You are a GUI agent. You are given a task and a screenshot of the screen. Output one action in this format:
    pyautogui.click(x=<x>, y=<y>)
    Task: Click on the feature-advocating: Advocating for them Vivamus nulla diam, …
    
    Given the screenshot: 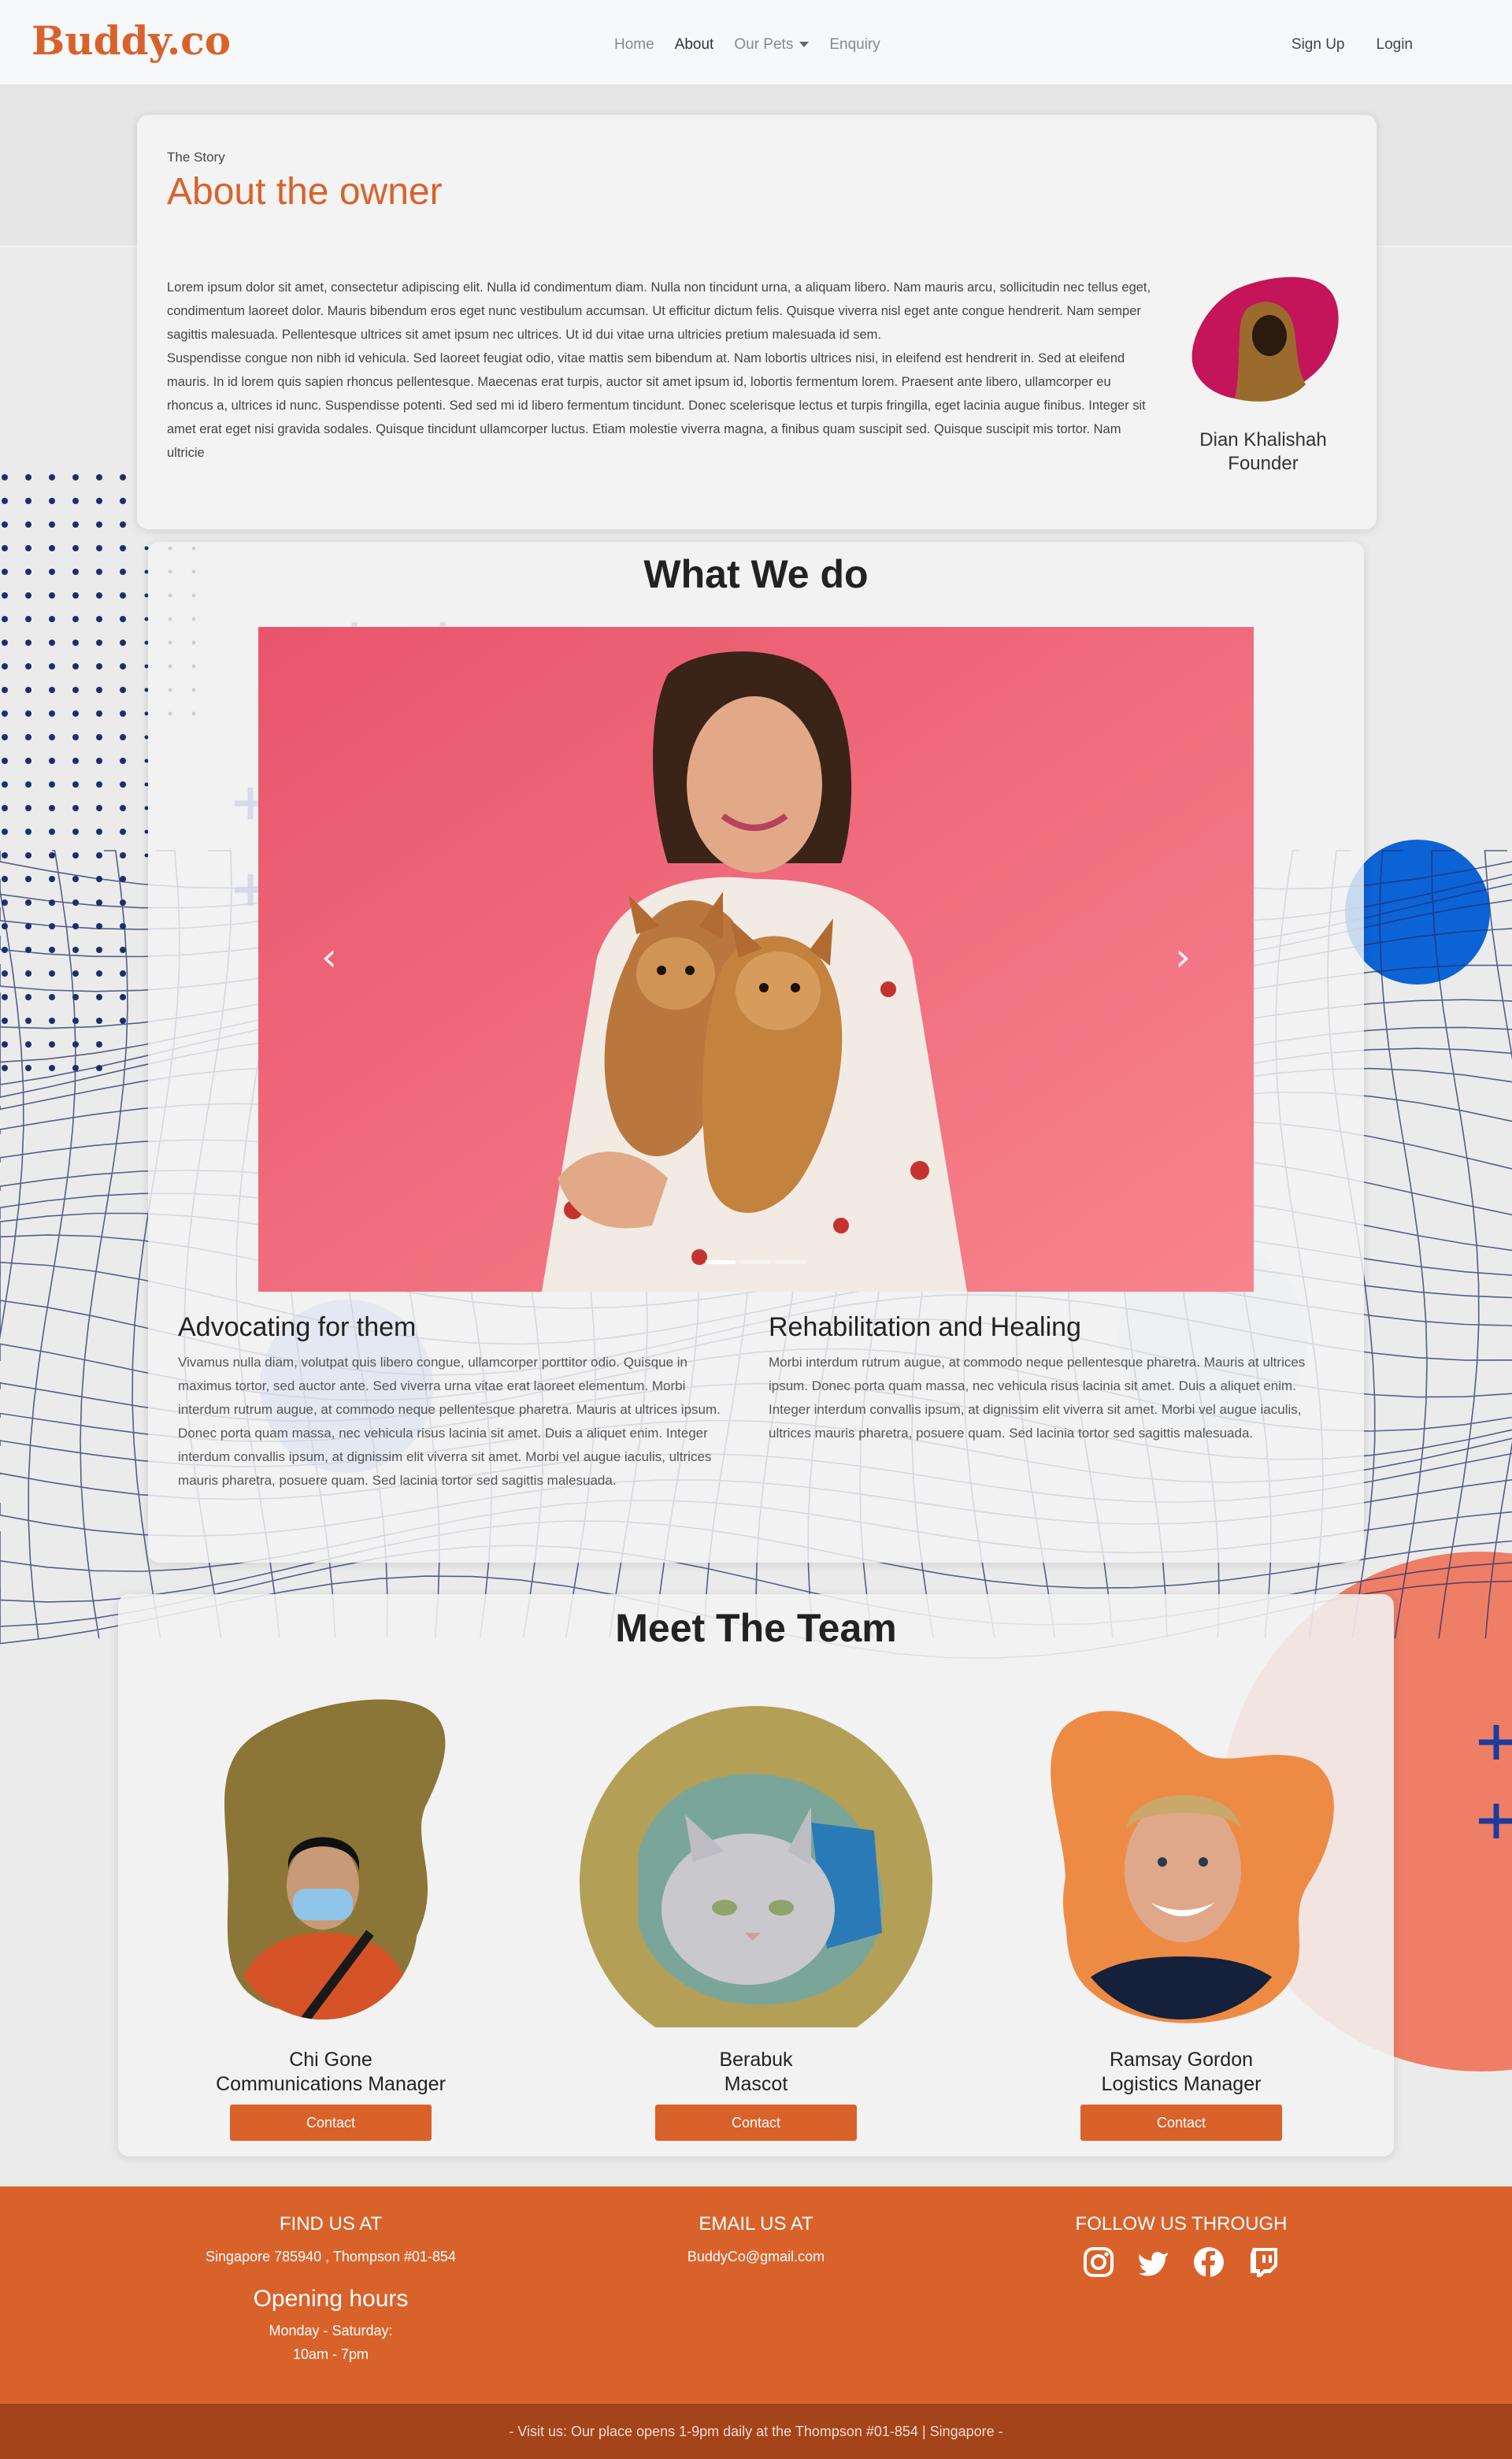 What is the action you would take?
    pyautogui.click(x=453, y=1402)
    